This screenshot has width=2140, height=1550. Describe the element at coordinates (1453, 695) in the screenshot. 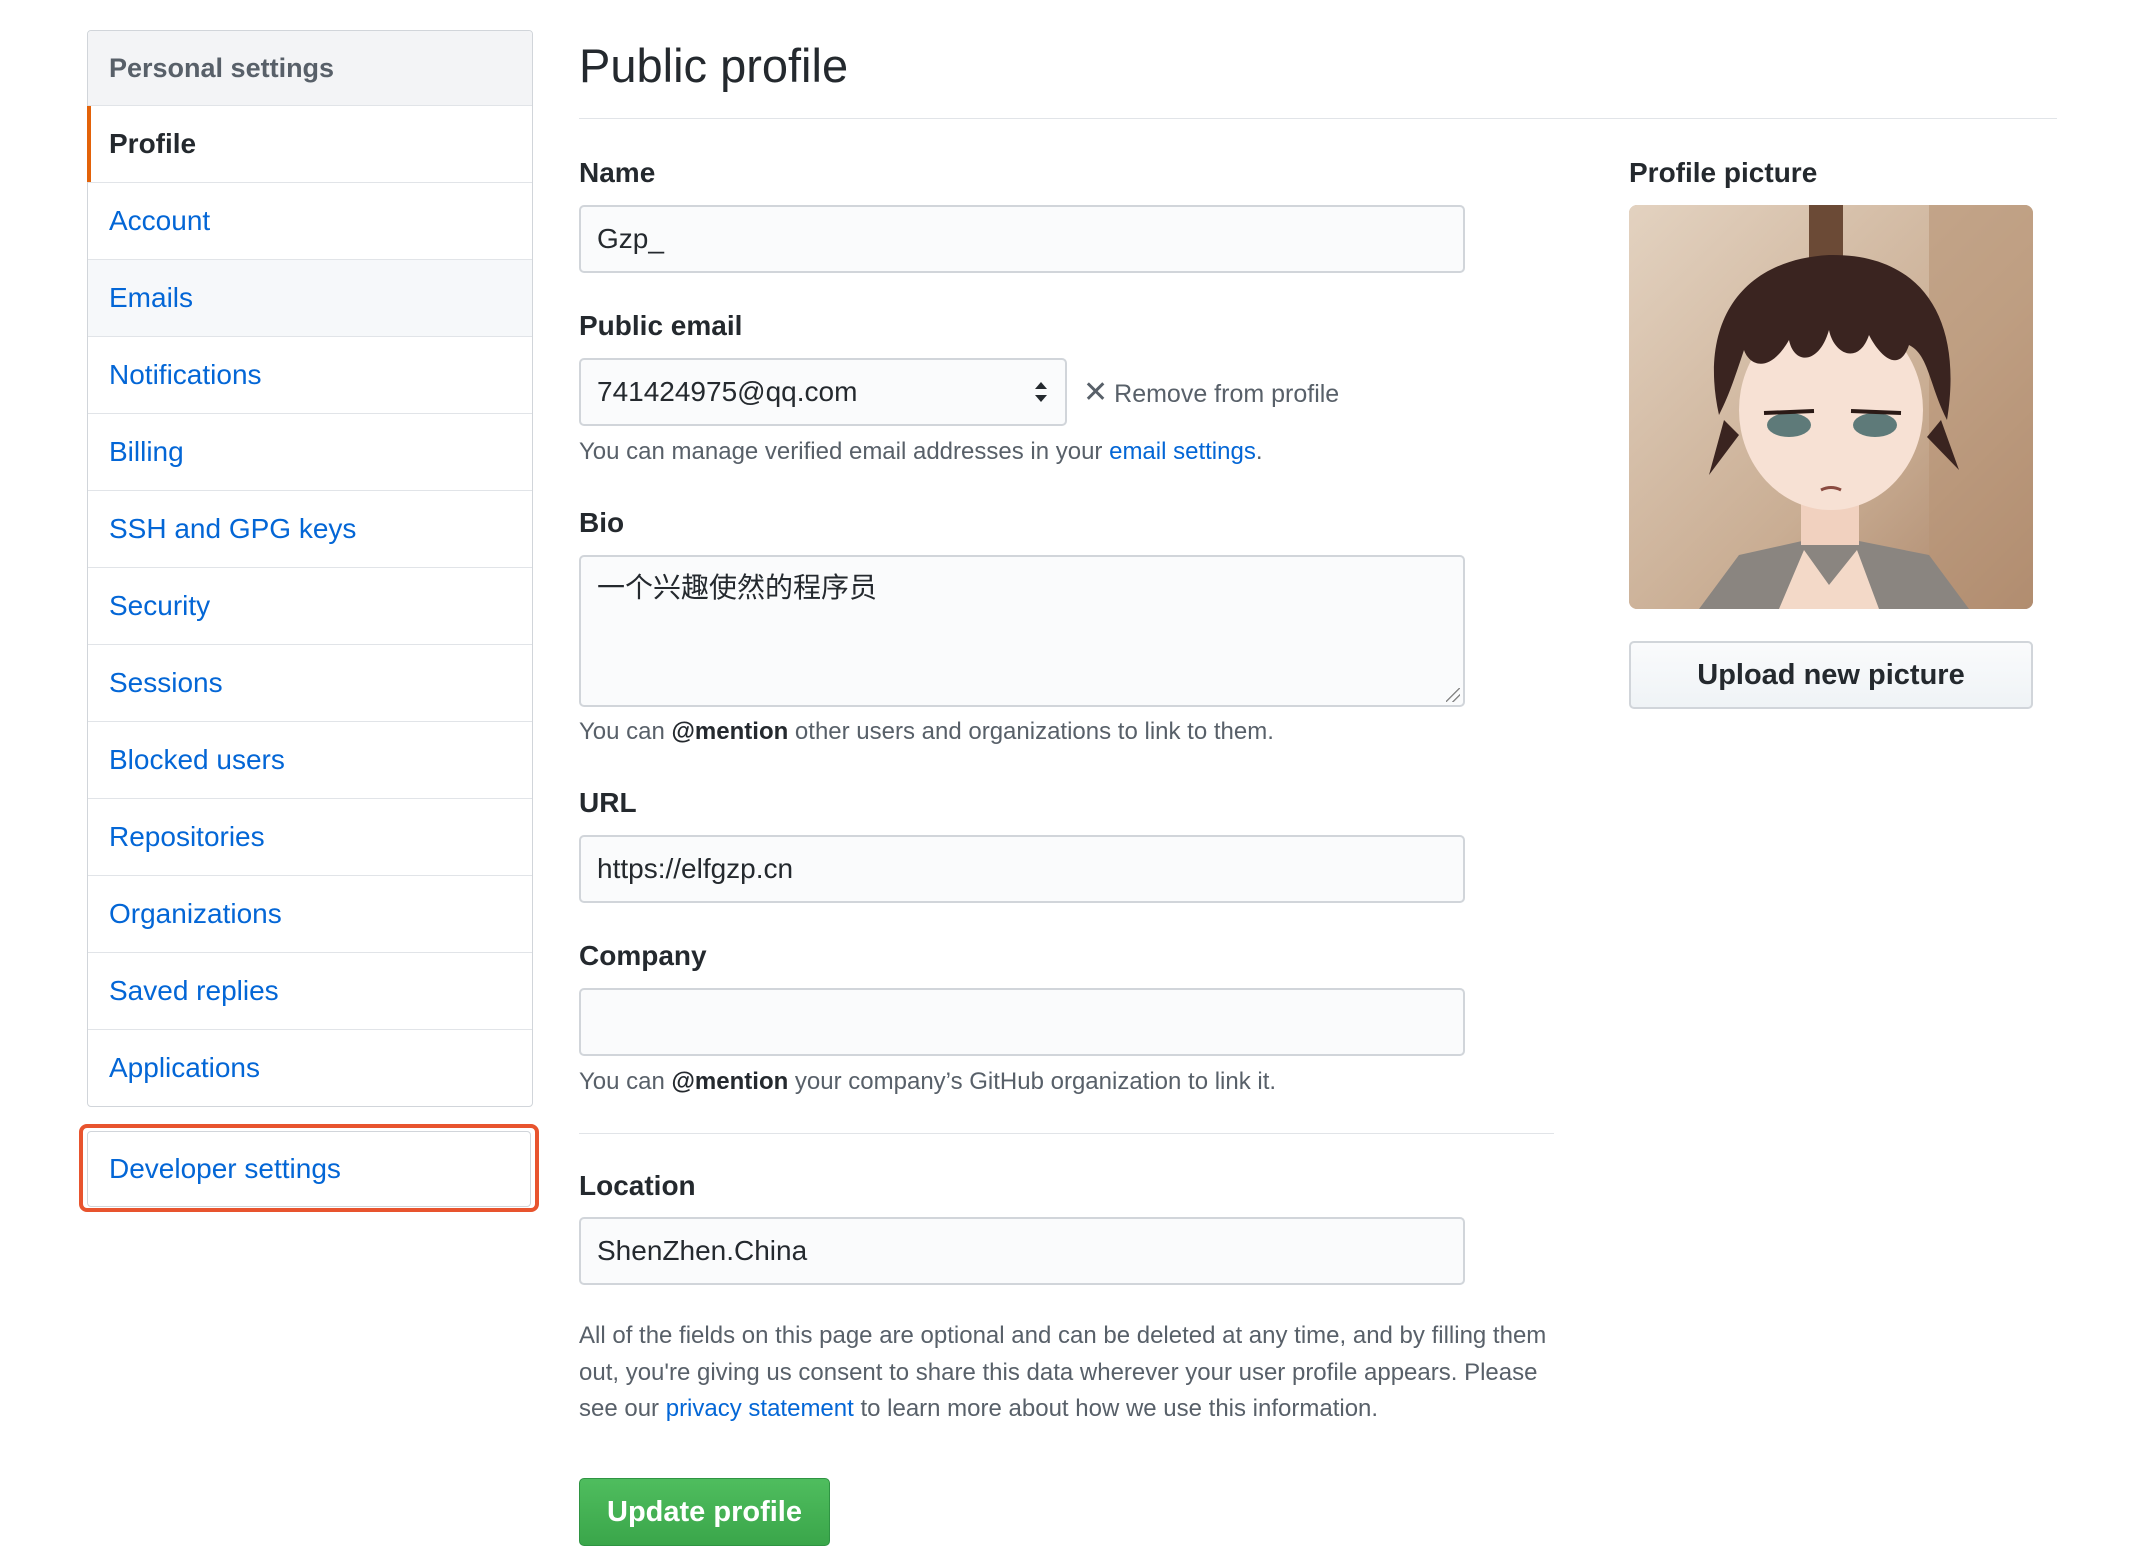

I see `resize-grip-icon` at that location.